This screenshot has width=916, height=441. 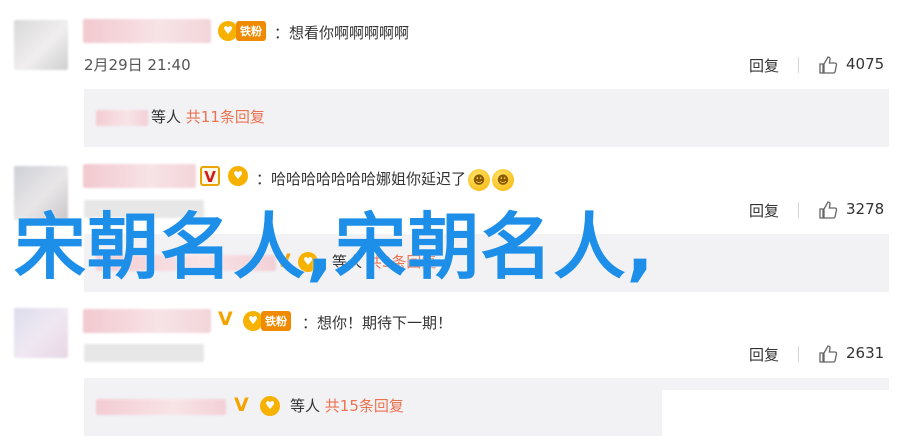 I want to click on sub-replies-box: 等人 共11条回复, so click(x=486, y=118).